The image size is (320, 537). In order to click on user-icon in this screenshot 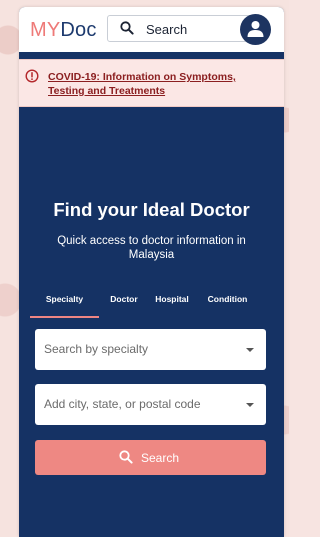, I will do `click(255, 29)`.